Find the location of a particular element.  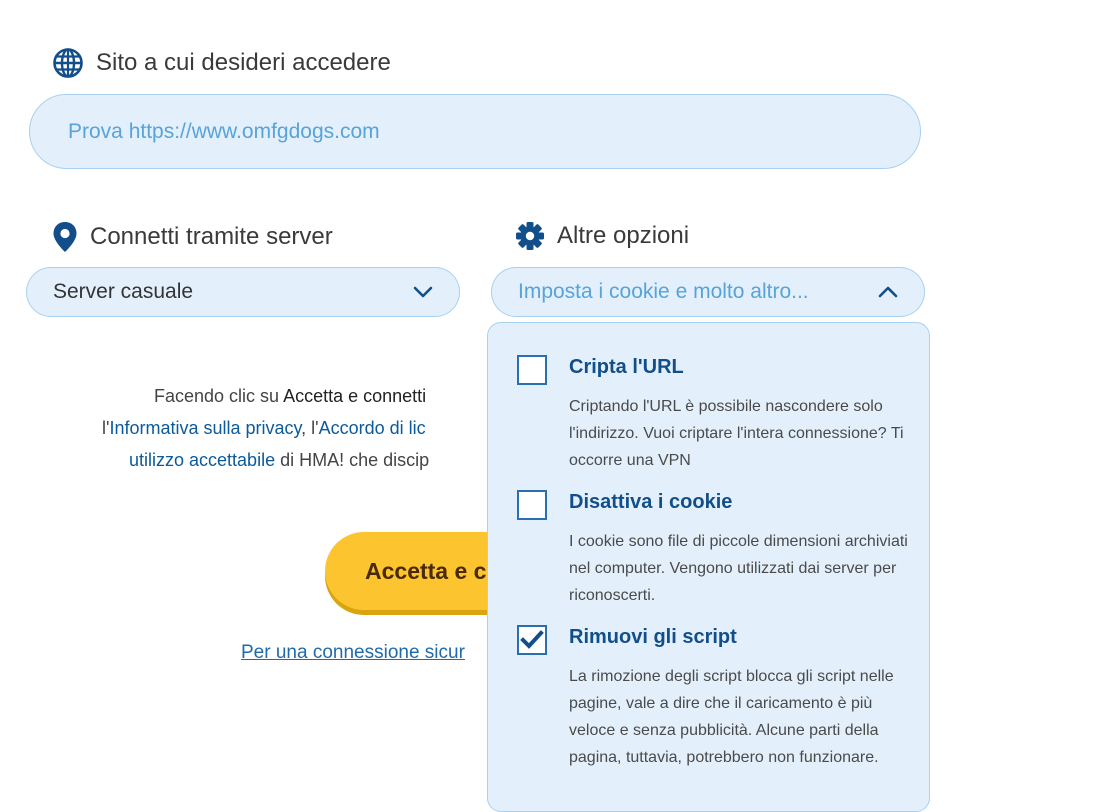

license-agreement-link: Accordo di lic is located at coordinates (372, 428).